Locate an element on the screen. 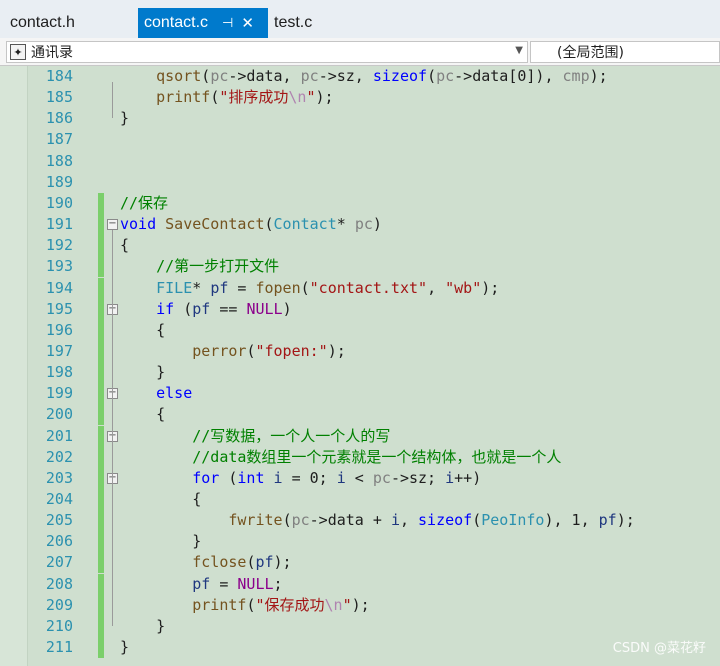 The height and width of the screenshot is (666, 720). code-line: 187 is located at coordinates (360, 139).